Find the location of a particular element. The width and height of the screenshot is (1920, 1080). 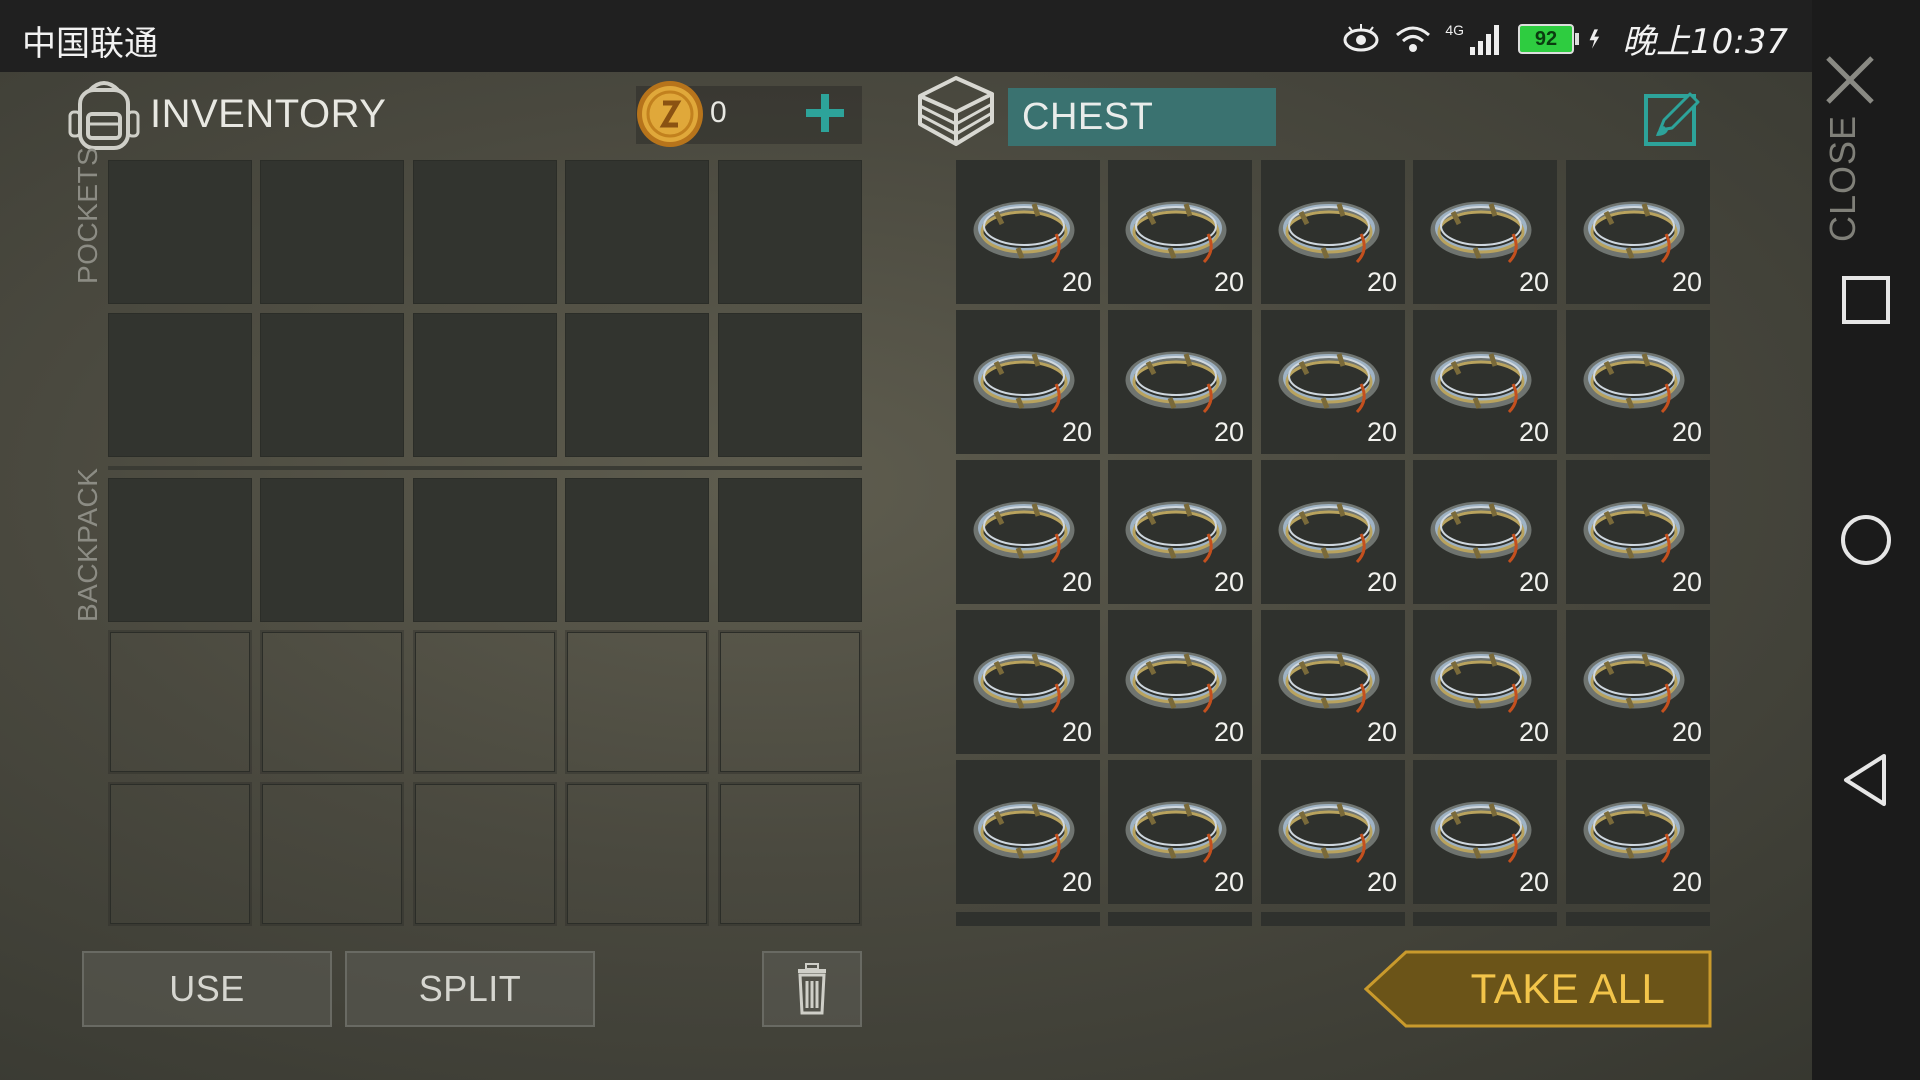

recent-apps-button is located at coordinates (1866, 300).